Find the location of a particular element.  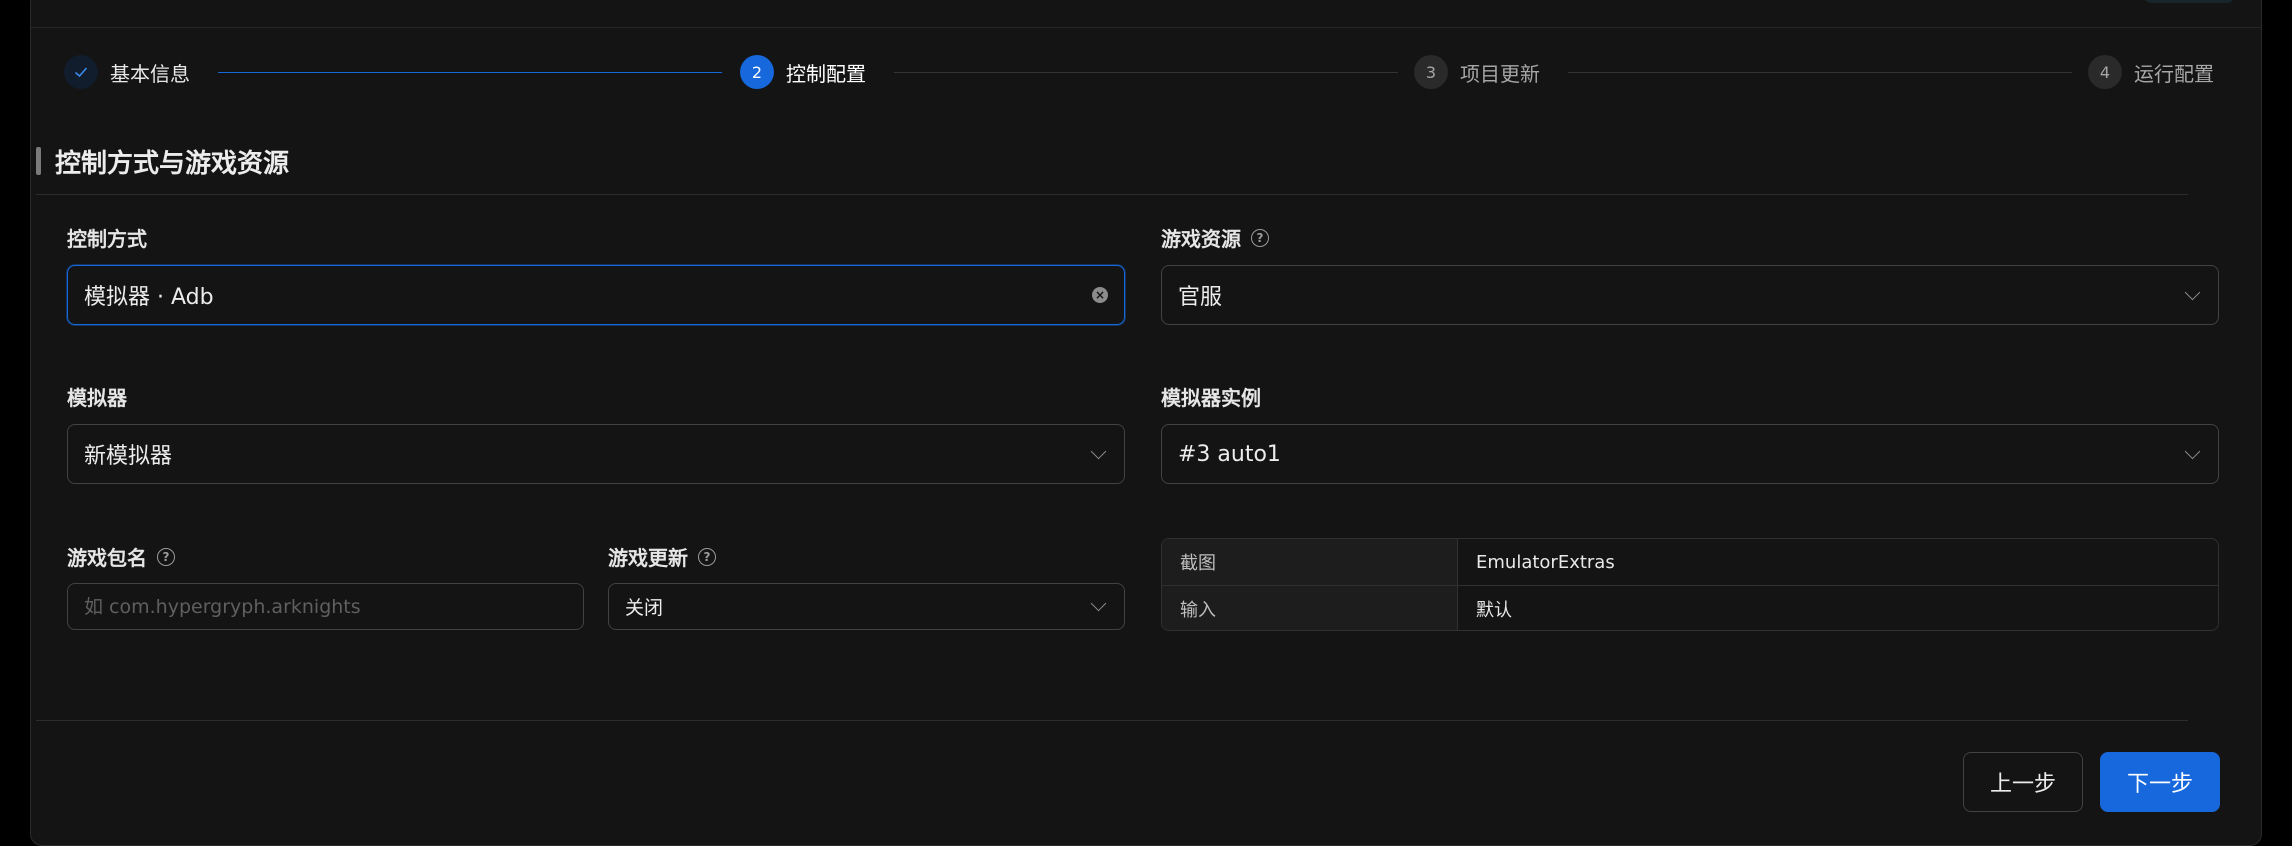

clear-icon: × is located at coordinates (1100, 295).